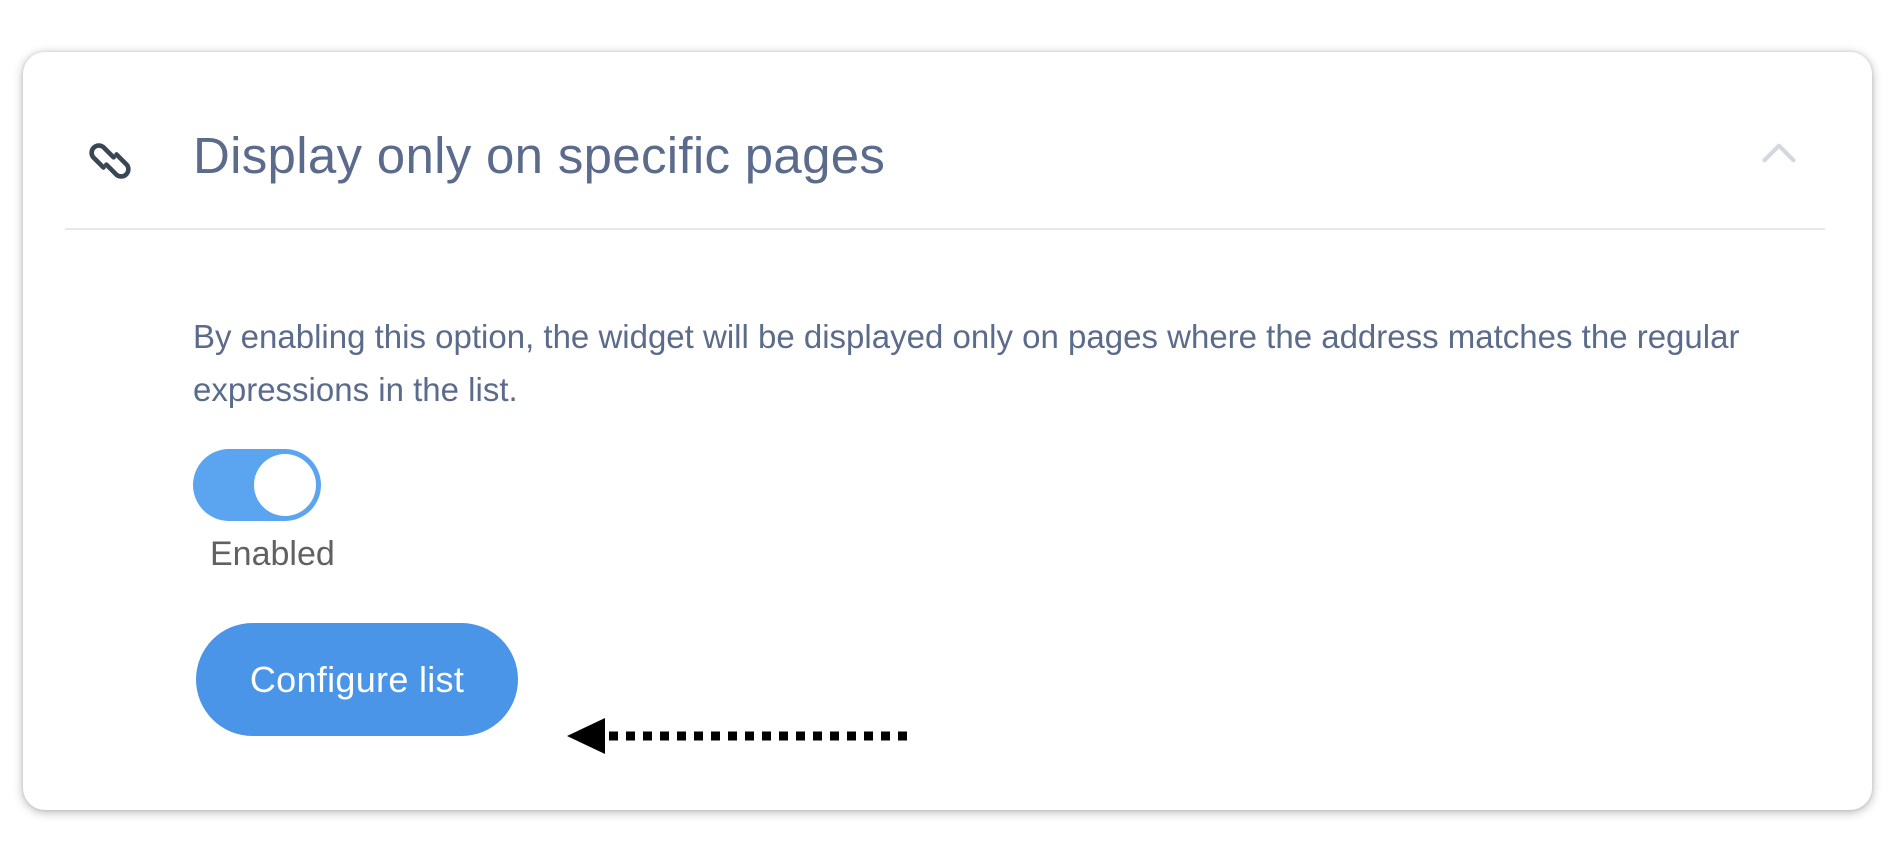 The width and height of the screenshot is (1896, 862). What do you see at coordinates (285, 485) in the screenshot?
I see `toggle-knob` at bounding box center [285, 485].